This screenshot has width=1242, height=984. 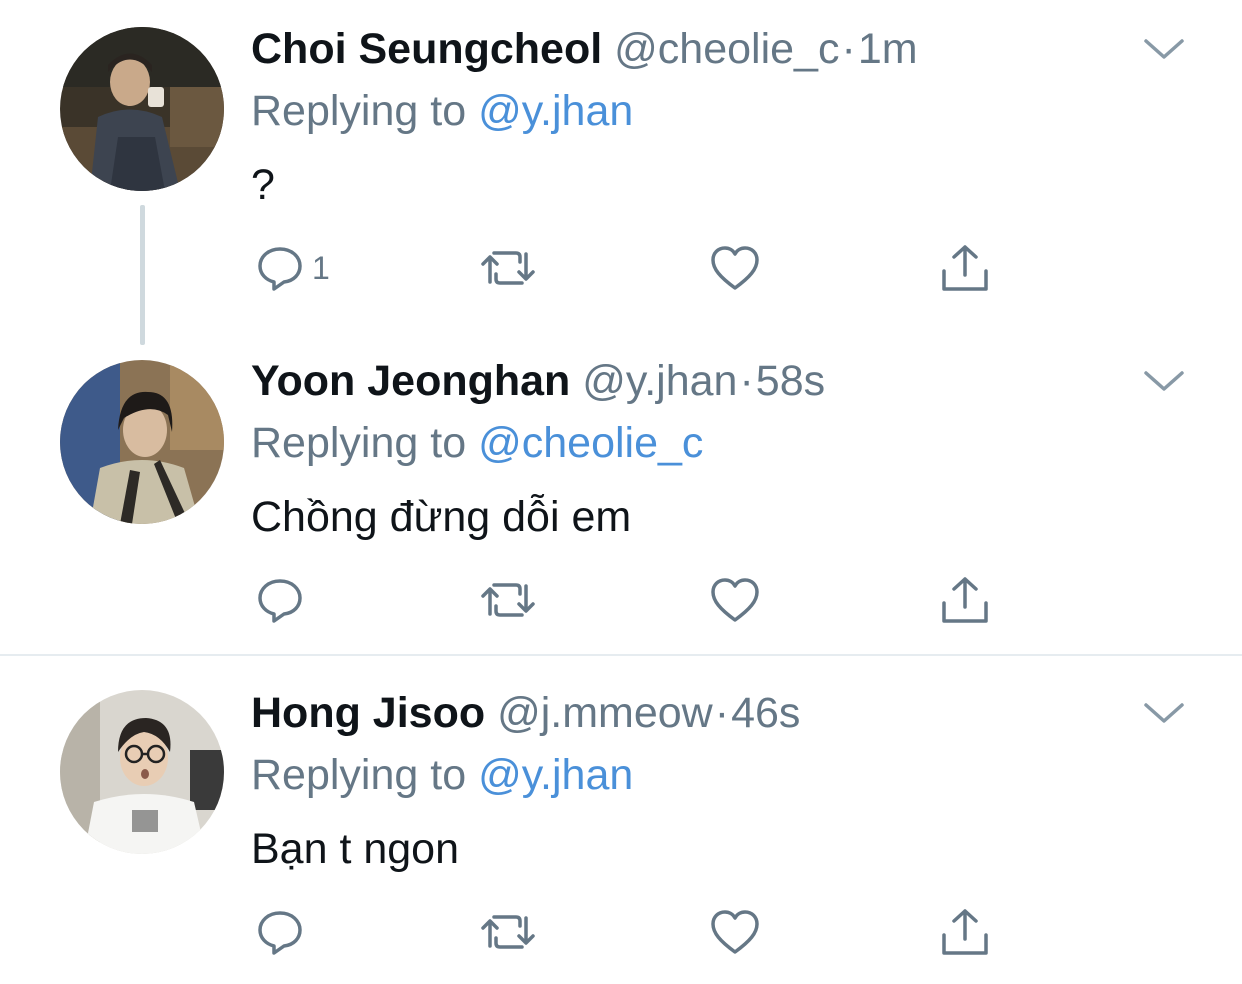 I want to click on tweet-text: Bạn t ngon, so click(x=355, y=849).